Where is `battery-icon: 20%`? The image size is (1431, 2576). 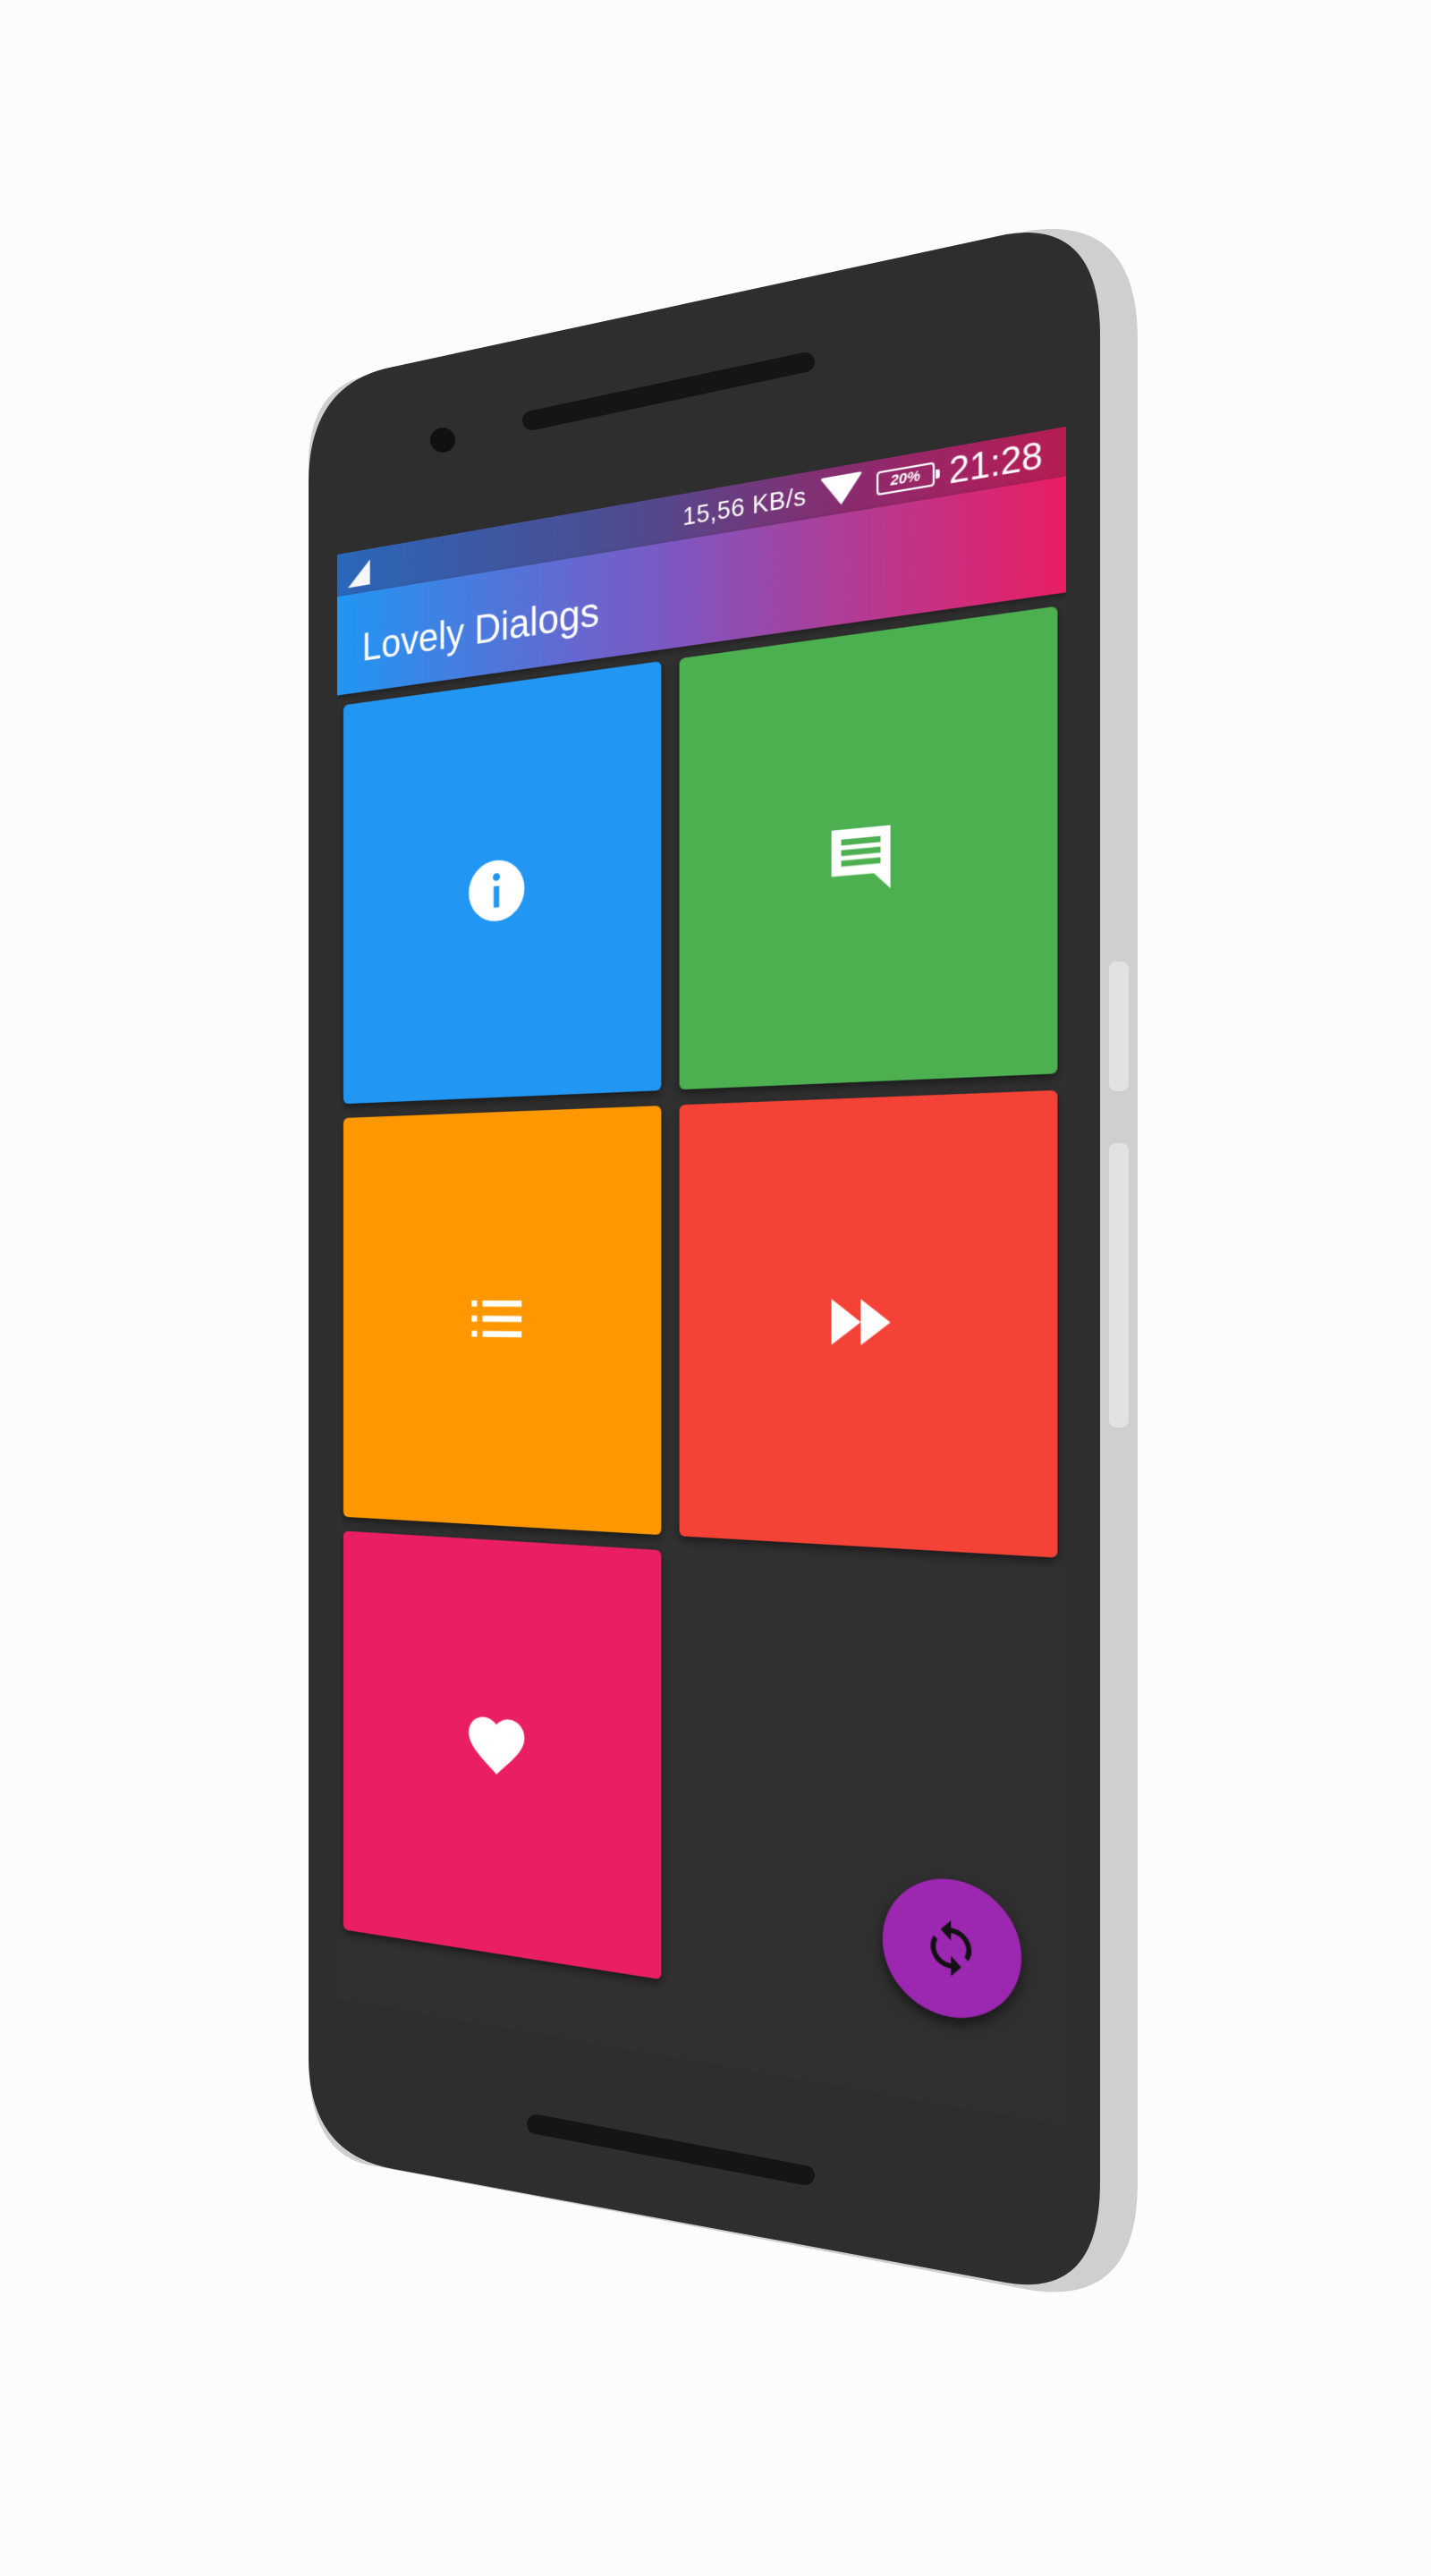
battery-icon: 20% is located at coordinates (906, 479).